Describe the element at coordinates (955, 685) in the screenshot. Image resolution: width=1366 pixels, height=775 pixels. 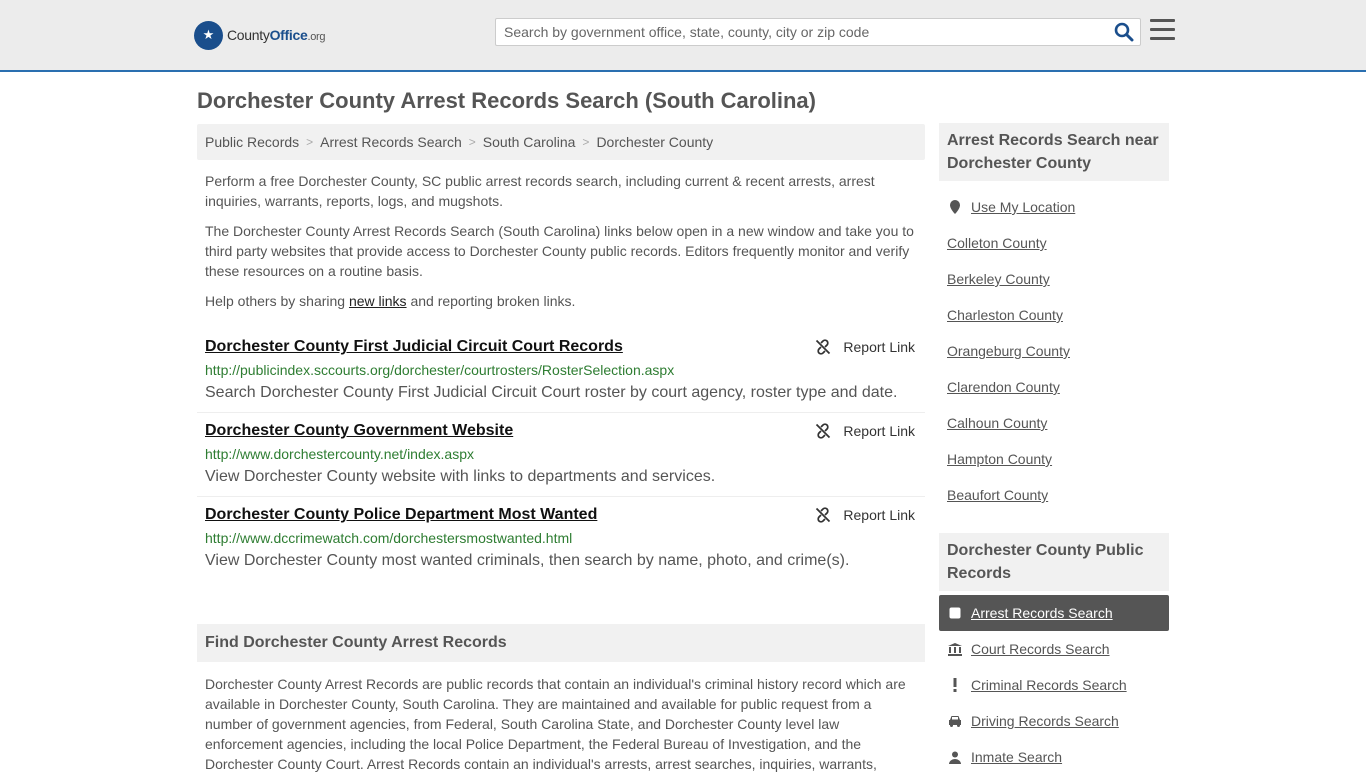
I see `exclamation-icon` at that location.